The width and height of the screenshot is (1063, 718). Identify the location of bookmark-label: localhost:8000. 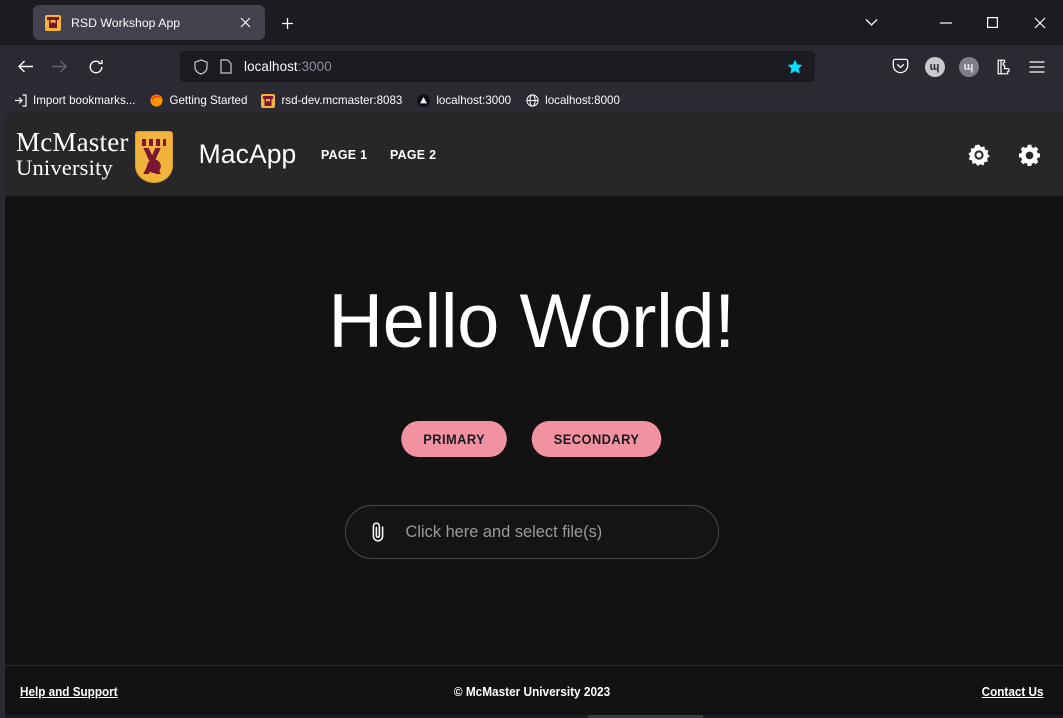
(582, 100).